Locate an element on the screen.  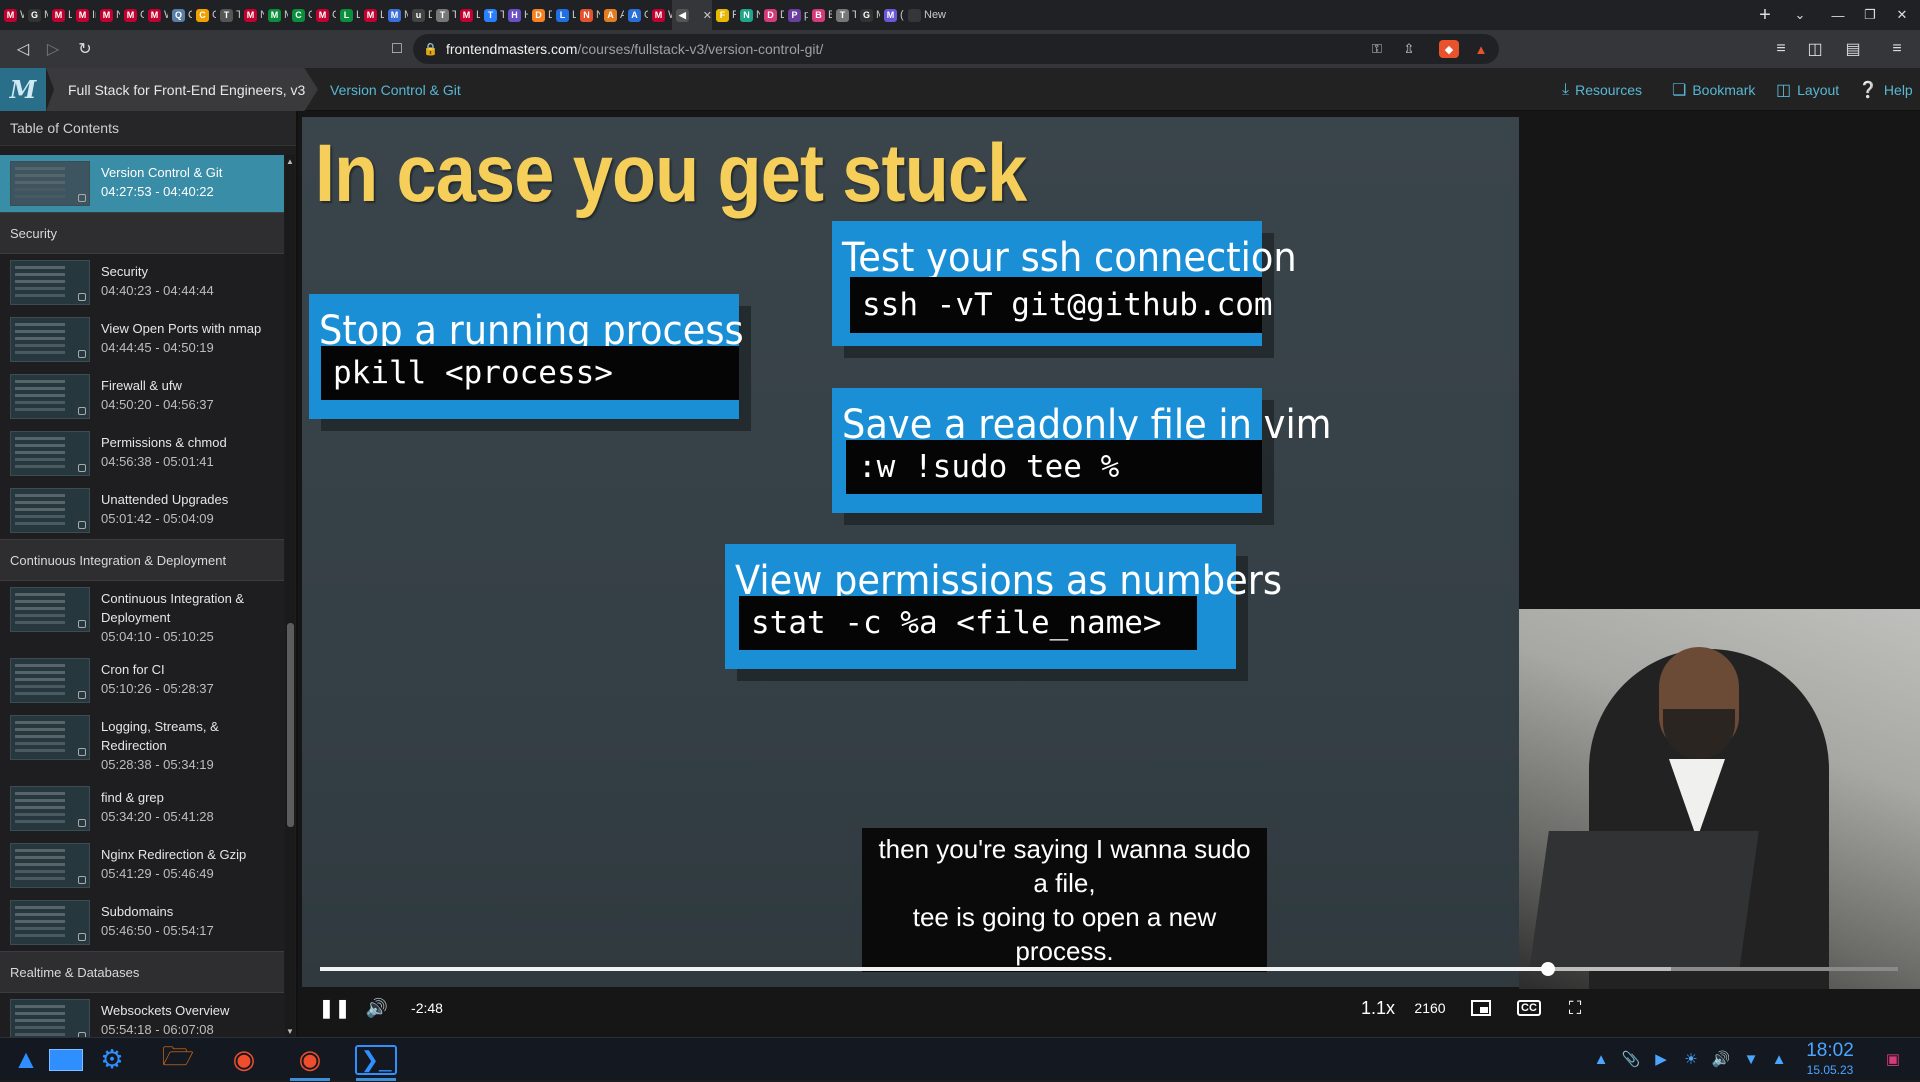
media-playlist-icon: ≡ is located at coordinates (1781, 49).